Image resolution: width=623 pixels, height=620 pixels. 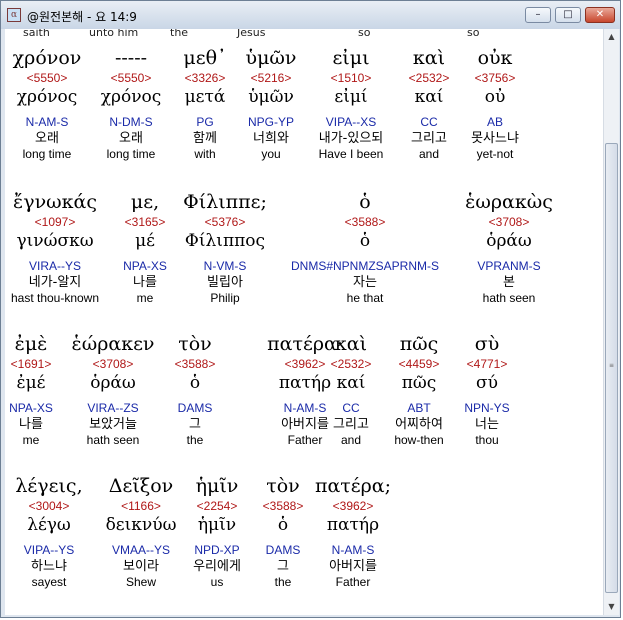 What do you see at coordinates (195, 440) in the screenshot?
I see `english-gloss: the` at bounding box center [195, 440].